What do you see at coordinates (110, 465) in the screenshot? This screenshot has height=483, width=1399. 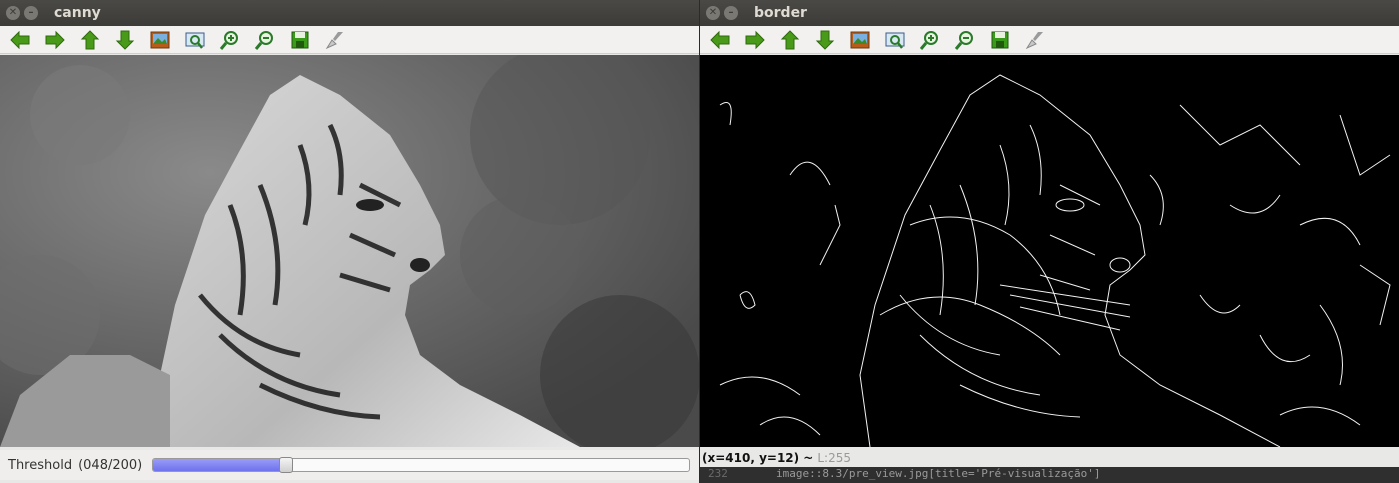 I see `trackbar-value: (048/200)` at bounding box center [110, 465].